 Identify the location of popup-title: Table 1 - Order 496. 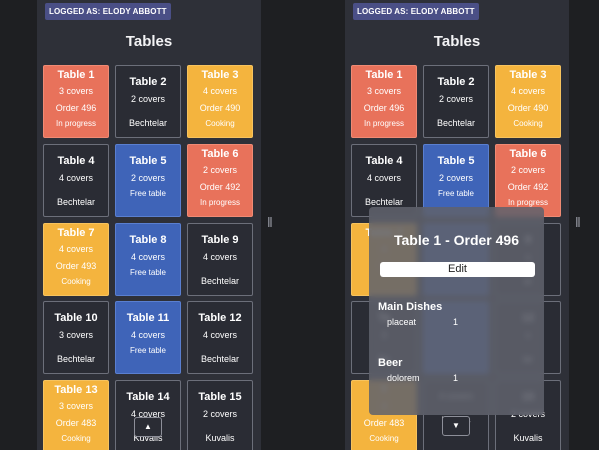
(456, 240).